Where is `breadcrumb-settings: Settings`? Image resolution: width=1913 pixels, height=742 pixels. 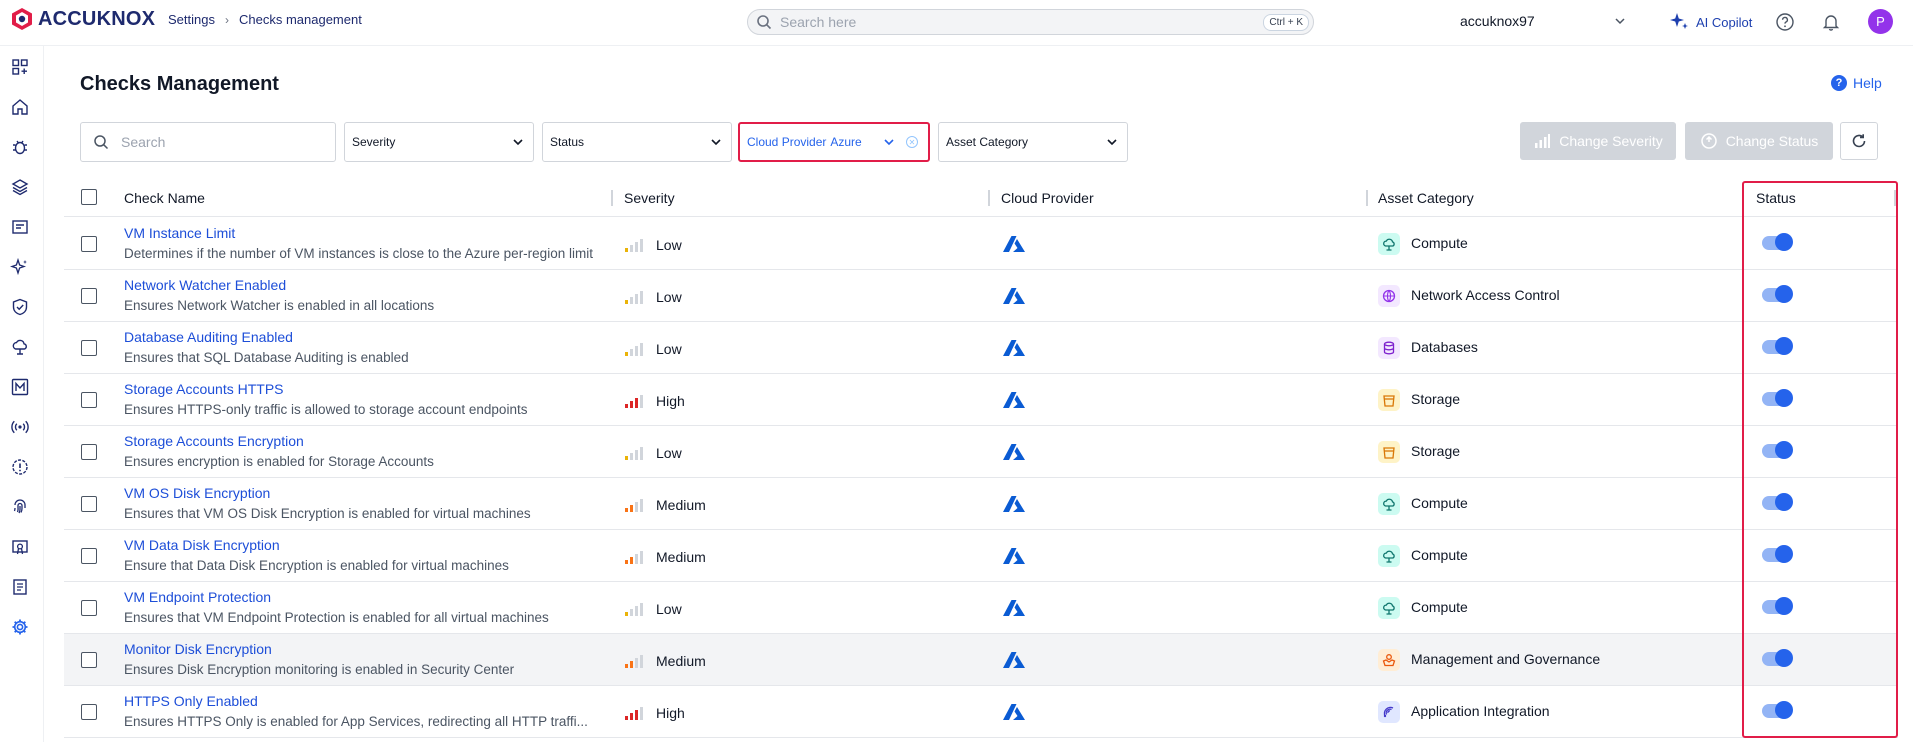 breadcrumb-settings: Settings is located at coordinates (191, 19).